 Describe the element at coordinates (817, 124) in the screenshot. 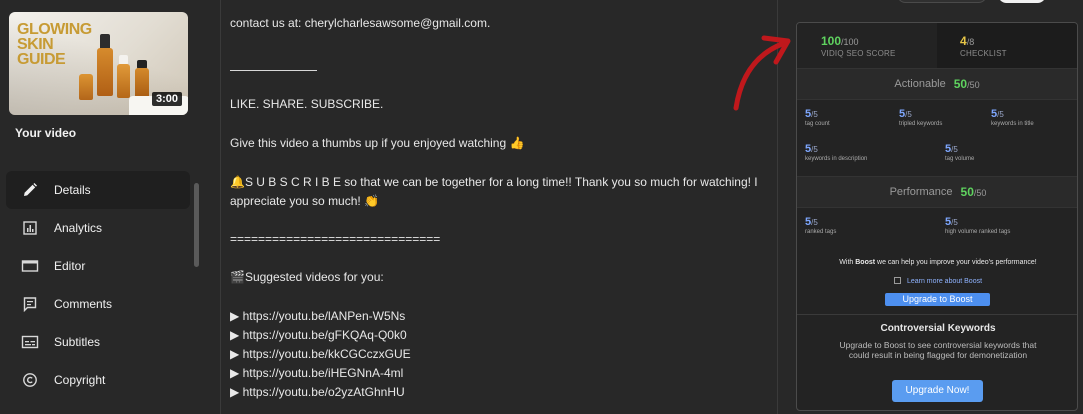

I see `metric-label: tag count` at that location.